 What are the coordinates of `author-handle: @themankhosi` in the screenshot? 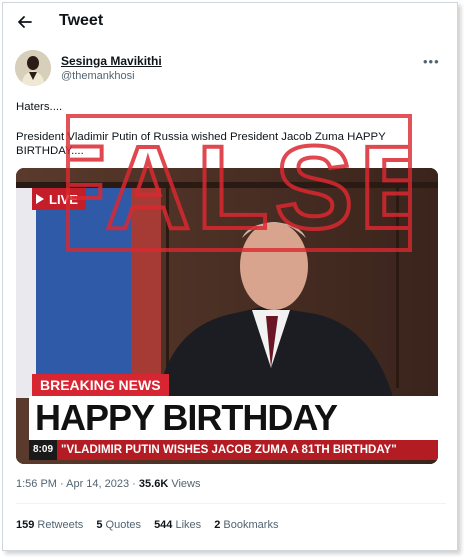 It's located at (98, 76).